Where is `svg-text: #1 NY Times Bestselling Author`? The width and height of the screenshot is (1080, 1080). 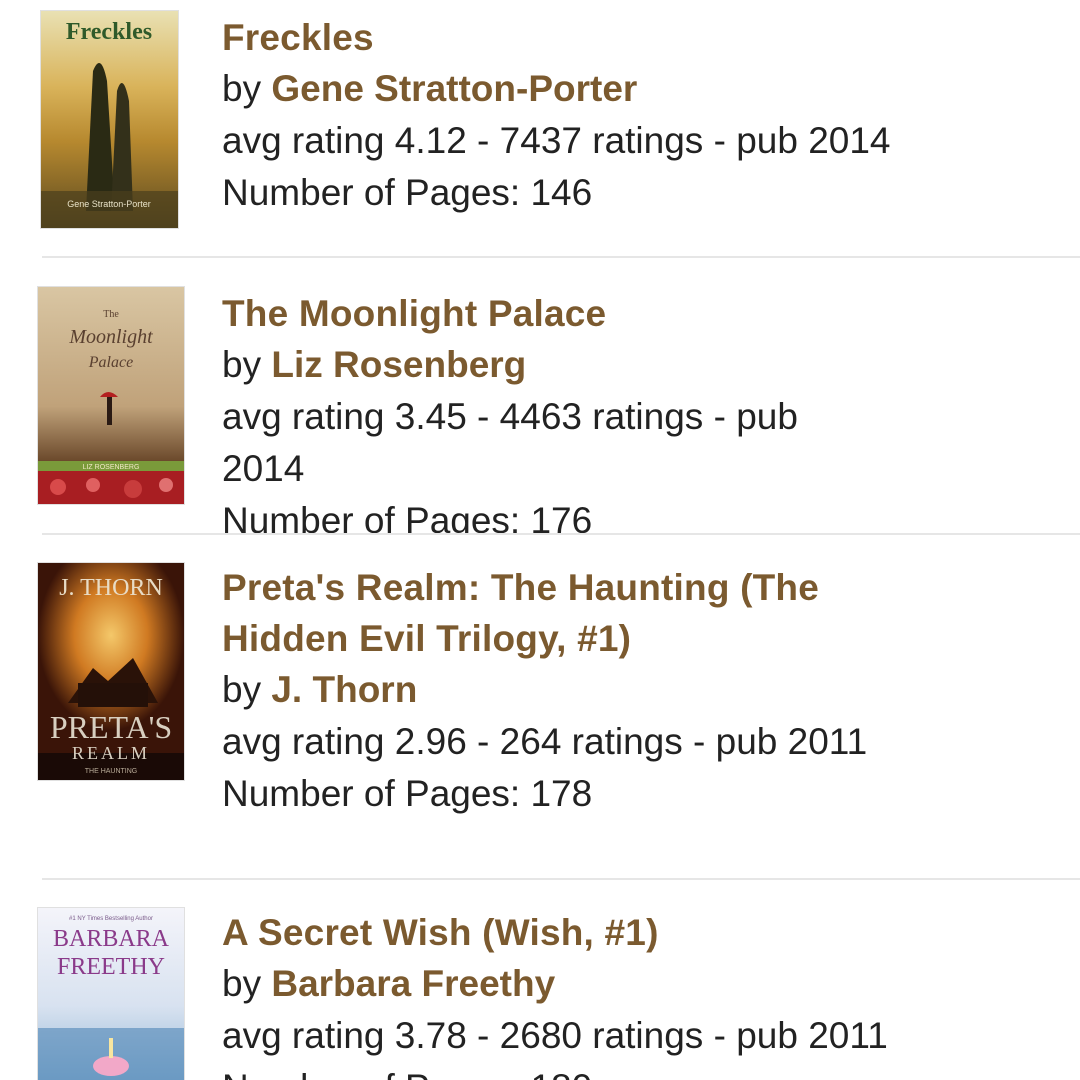
svg-text: #1 NY Times Bestselling Author is located at coordinates (111, 919).